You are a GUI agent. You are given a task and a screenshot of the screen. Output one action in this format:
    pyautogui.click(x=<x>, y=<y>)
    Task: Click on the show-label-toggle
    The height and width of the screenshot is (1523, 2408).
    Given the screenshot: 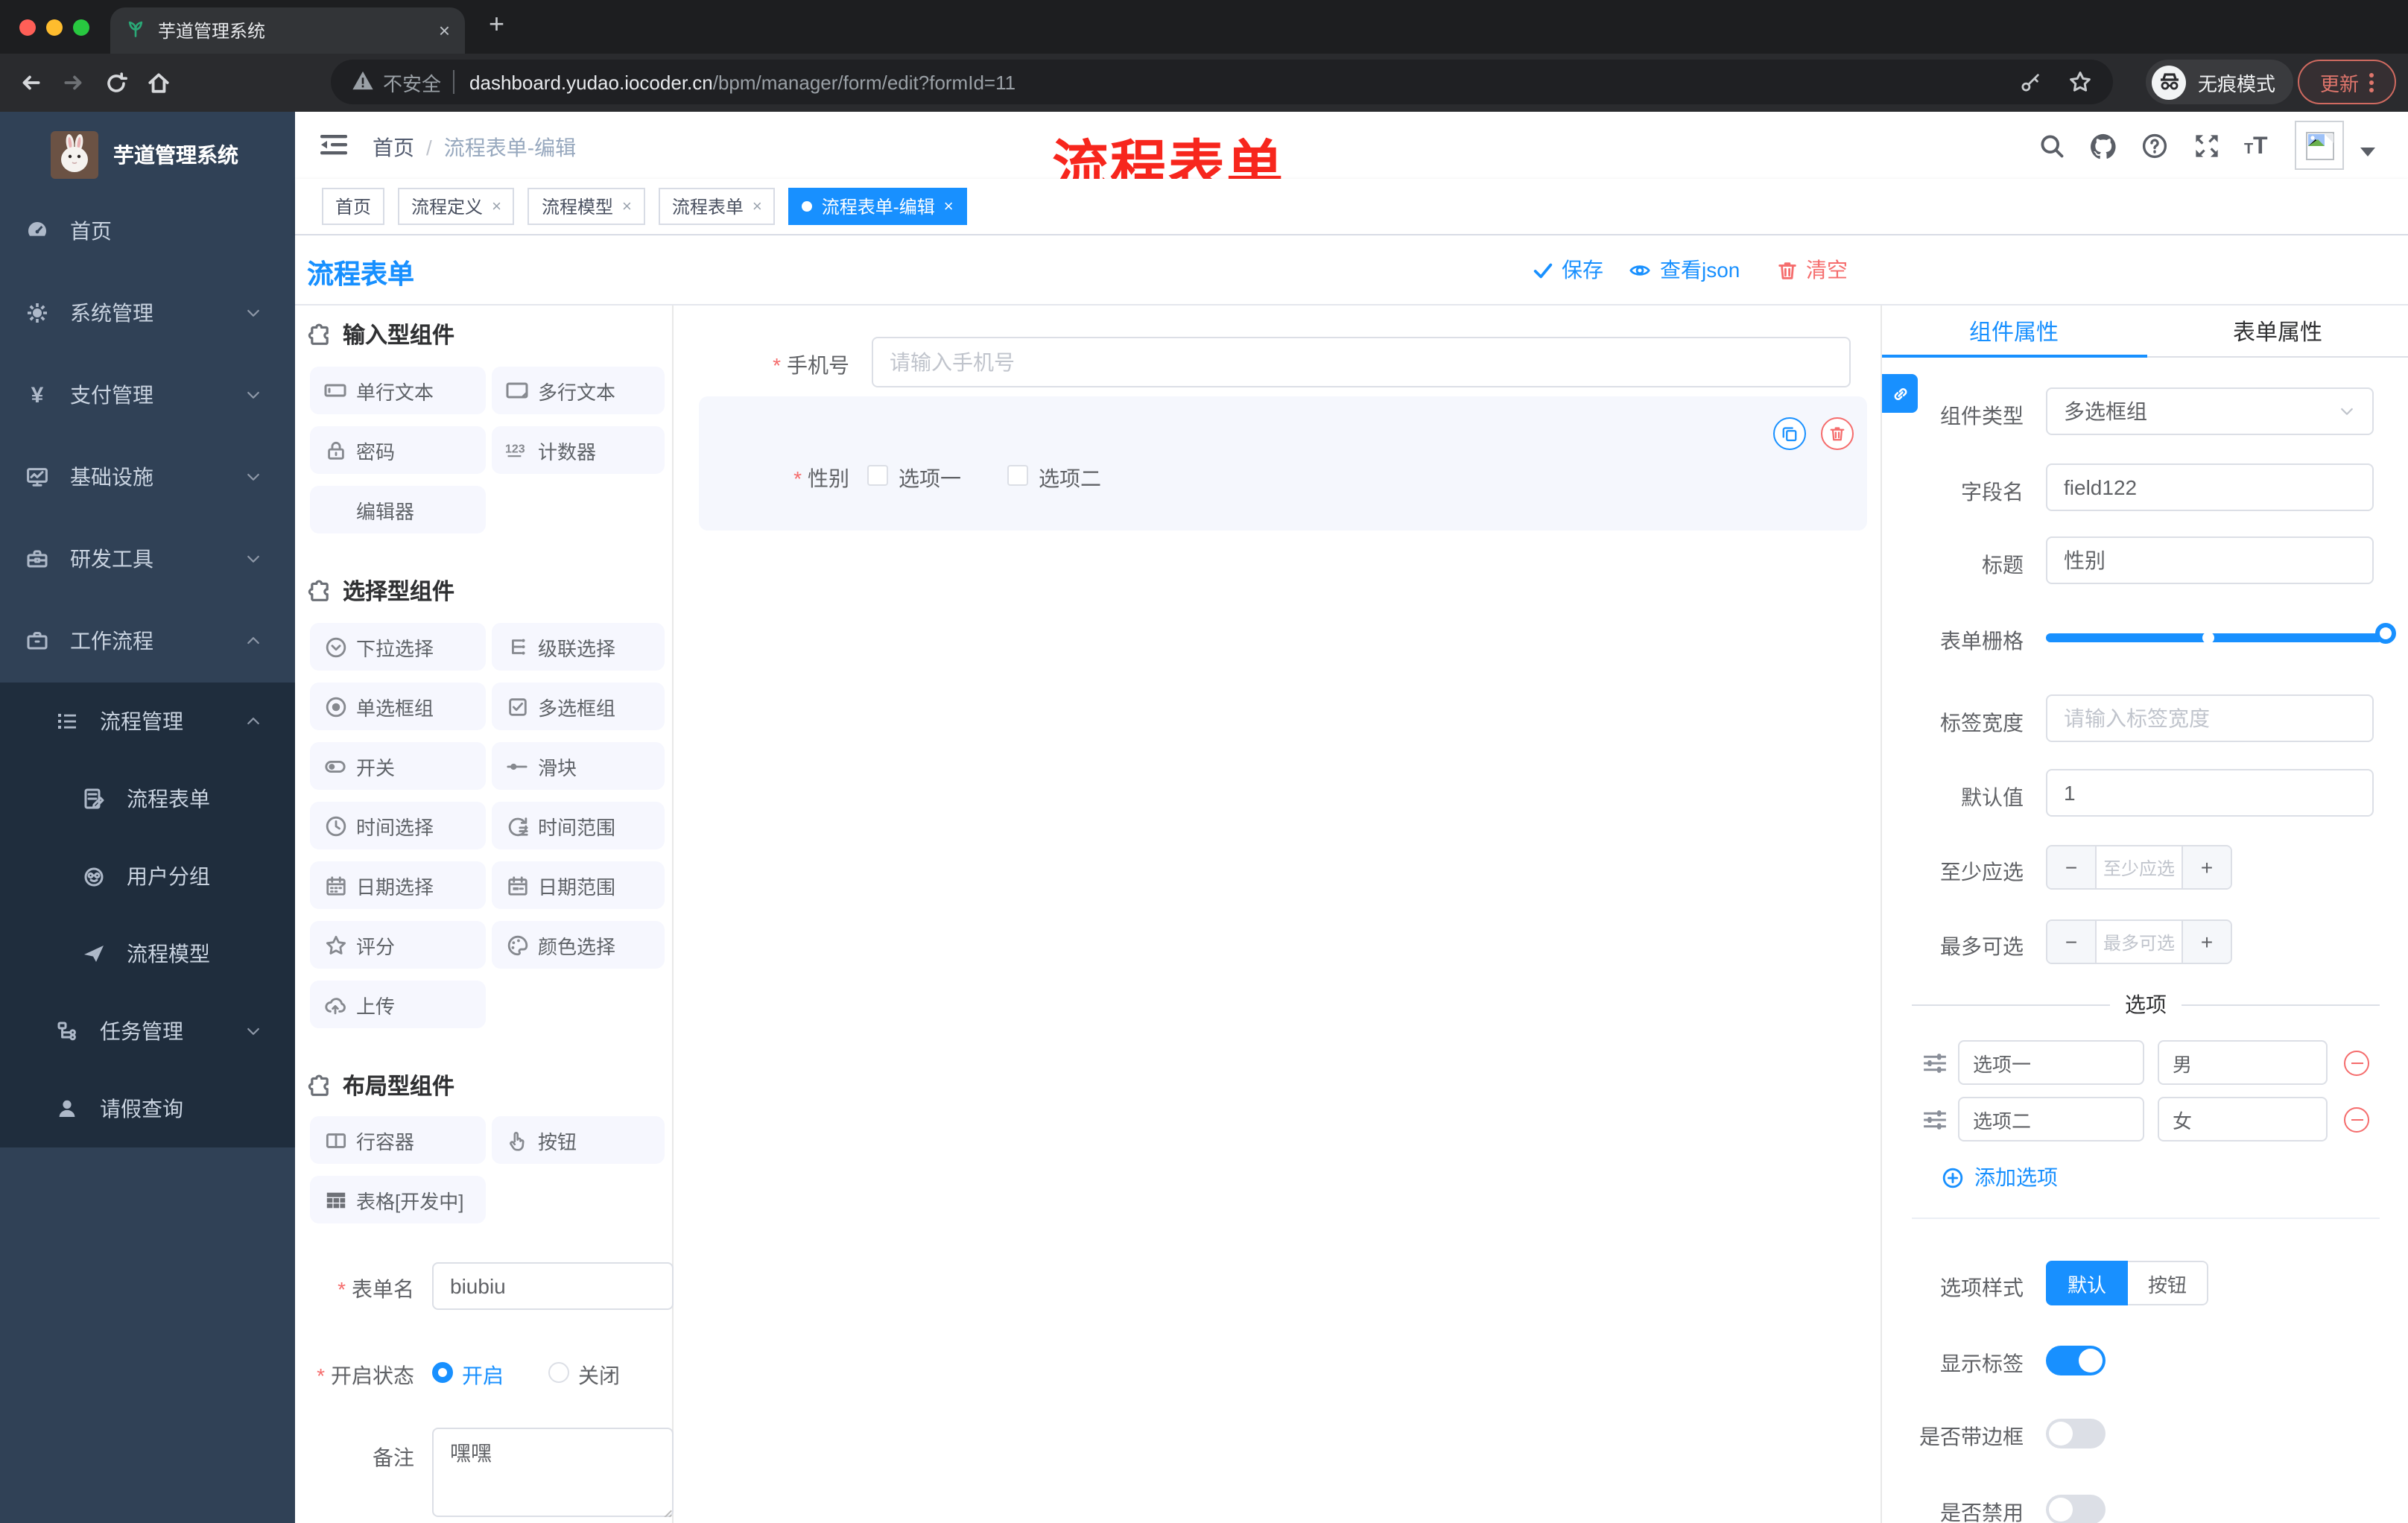 What is the action you would take?
    pyautogui.click(x=2076, y=1360)
    